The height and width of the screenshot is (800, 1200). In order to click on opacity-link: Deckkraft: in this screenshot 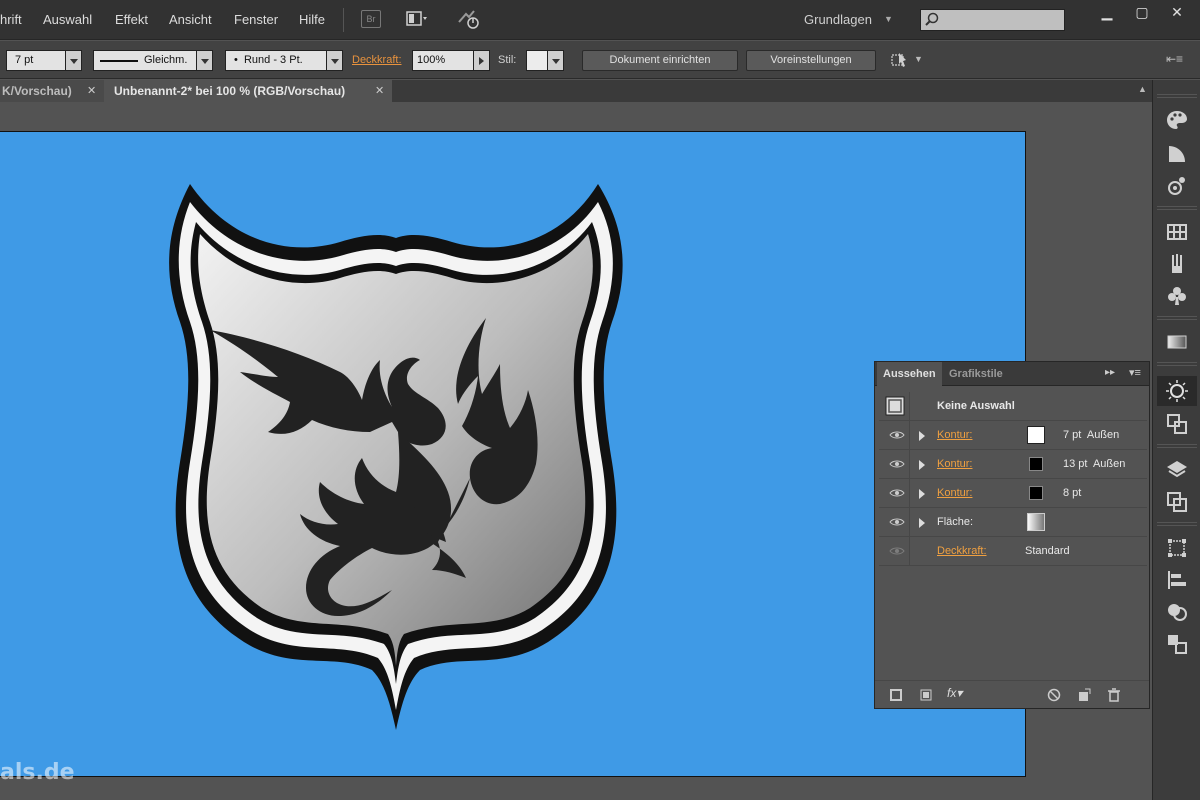, I will do `click(377, 60)`.